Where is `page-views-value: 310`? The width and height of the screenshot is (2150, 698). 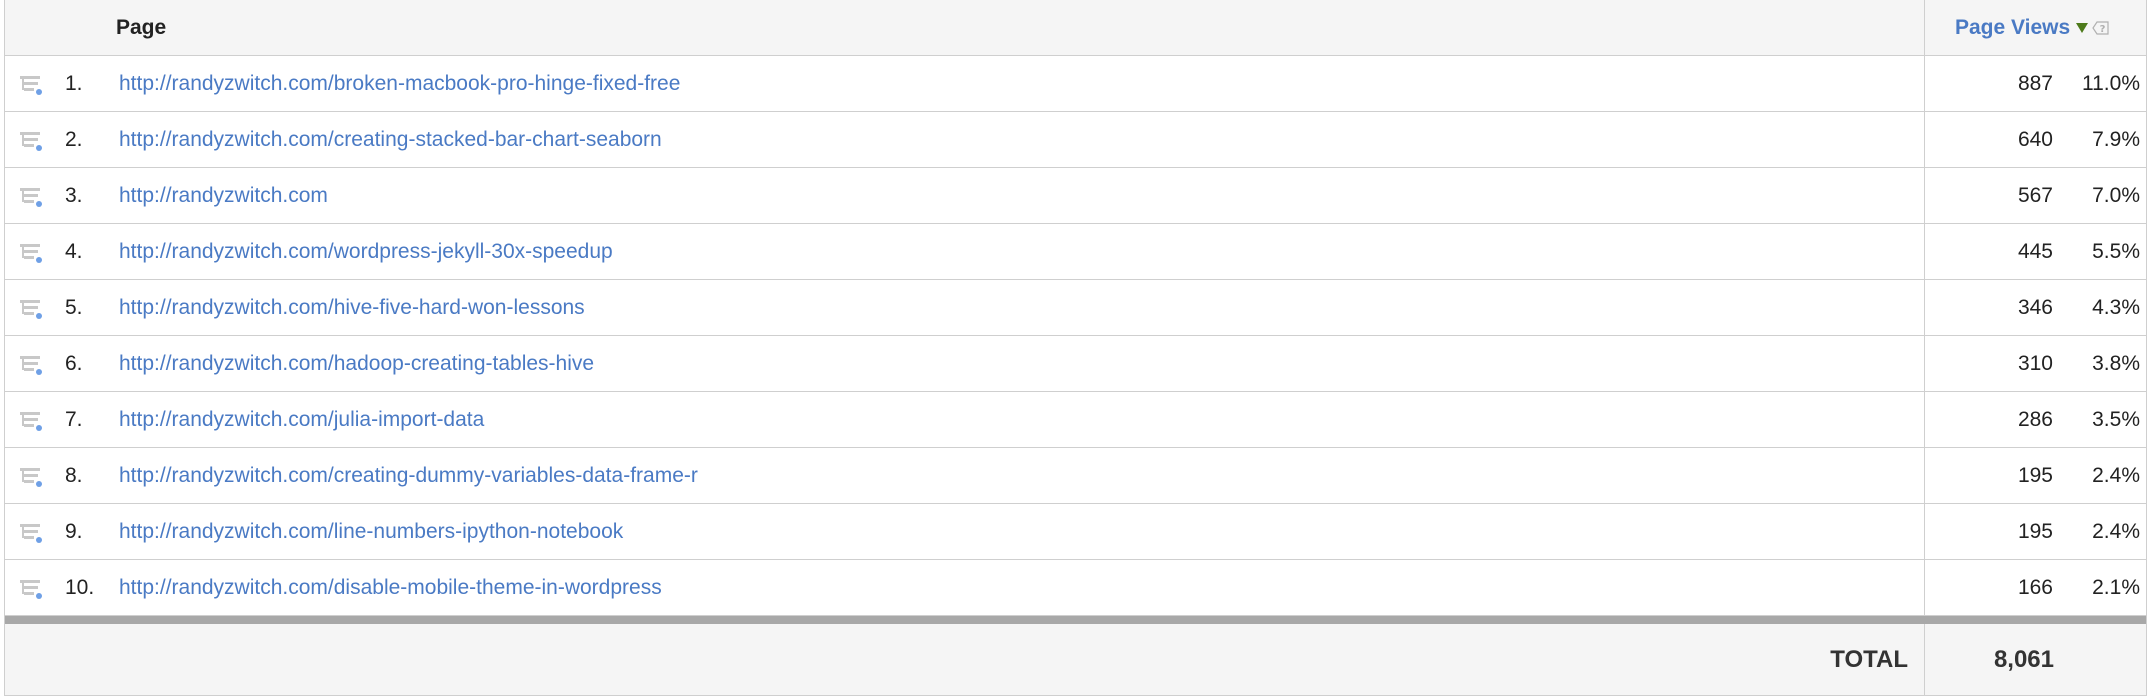
page-views-value: 310 is located at coordinates (2035, 363).